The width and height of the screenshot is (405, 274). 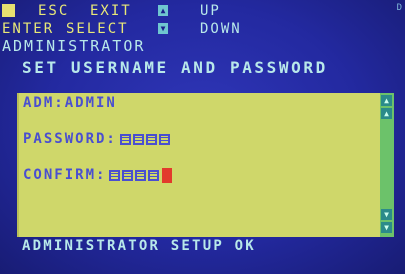 I want to click on enter-key-label: ENTER, so click(x=28, y=29).